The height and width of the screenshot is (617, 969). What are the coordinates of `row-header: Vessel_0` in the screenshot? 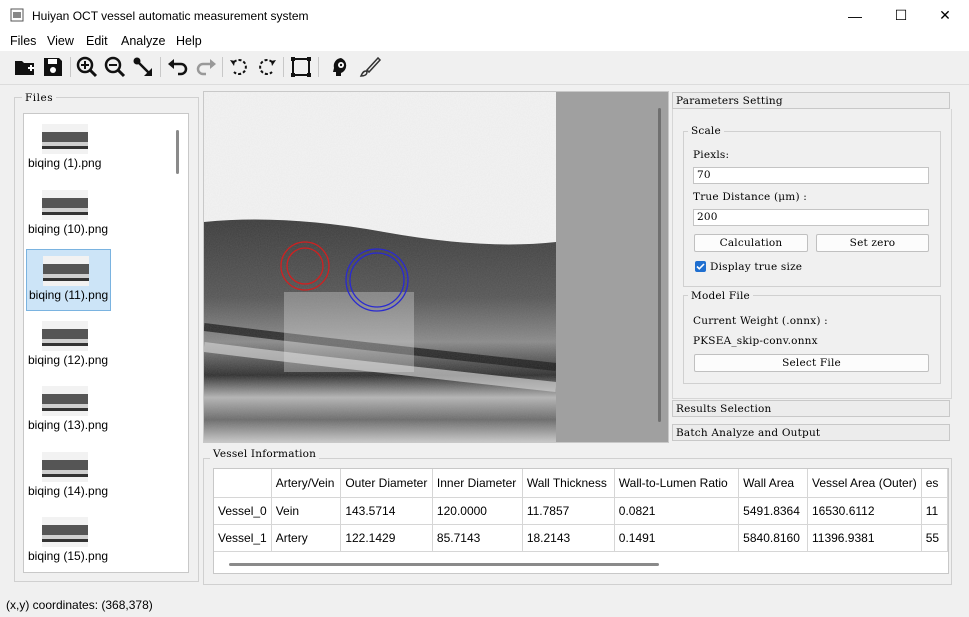 It's located at (243, 511).